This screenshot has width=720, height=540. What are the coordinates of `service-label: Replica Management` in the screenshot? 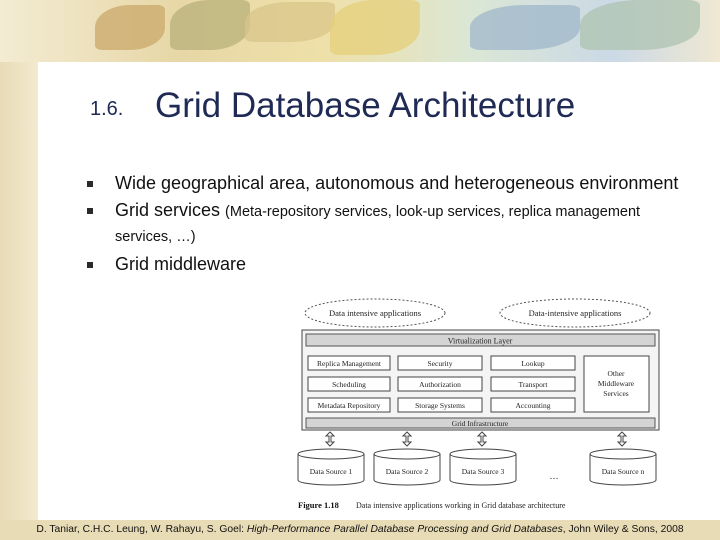 It's located at (349, 363).